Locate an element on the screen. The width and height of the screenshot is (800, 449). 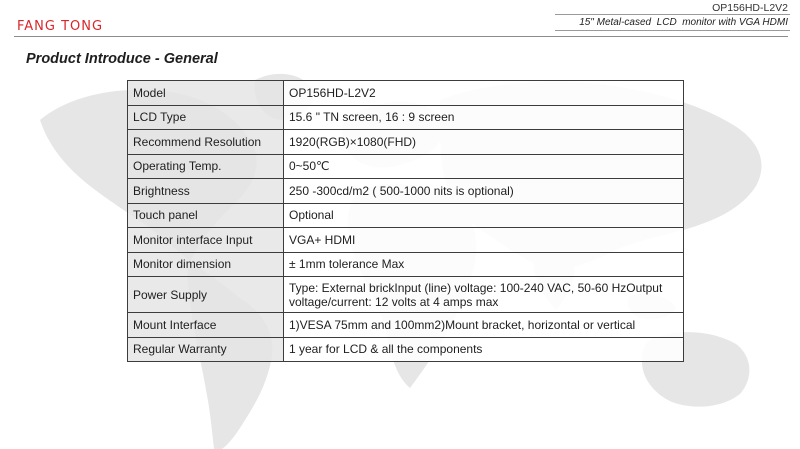
header-bottom-line is located at coordinates (672, 30).